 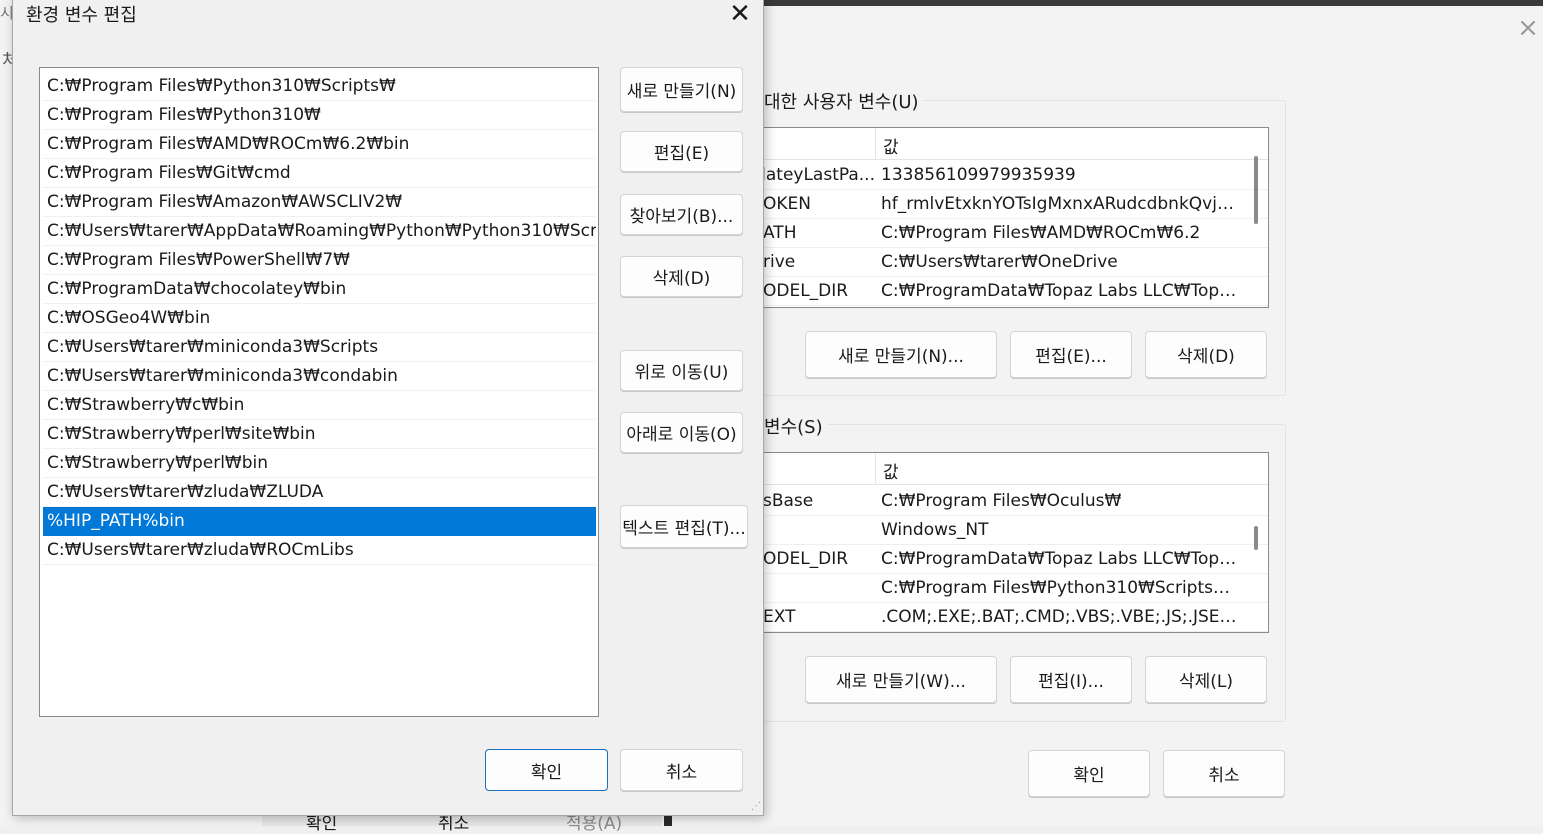 I want to click on path-list-item: C:₩Program Files₩Git₩cmd, so click(x=319, y=173).